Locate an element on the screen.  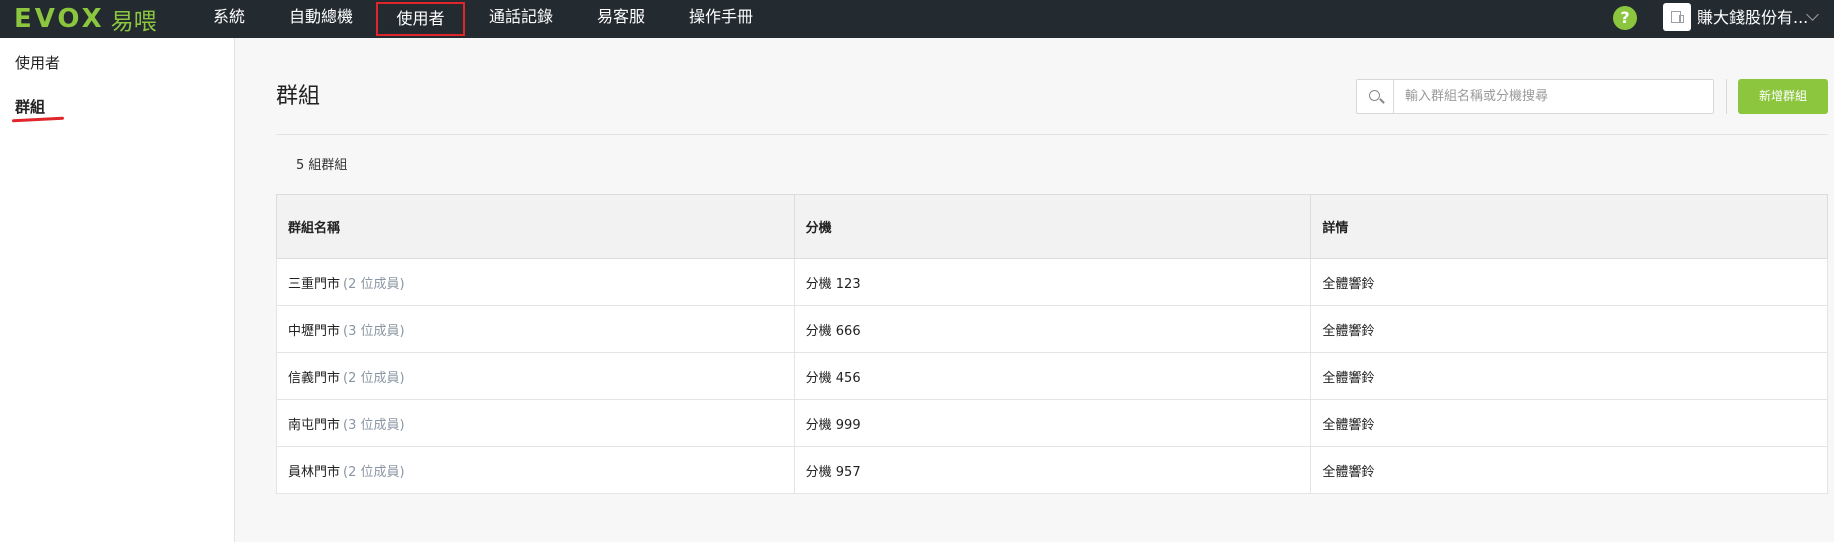
group-name: 南屯門市 is located at coordinates (314, 425).